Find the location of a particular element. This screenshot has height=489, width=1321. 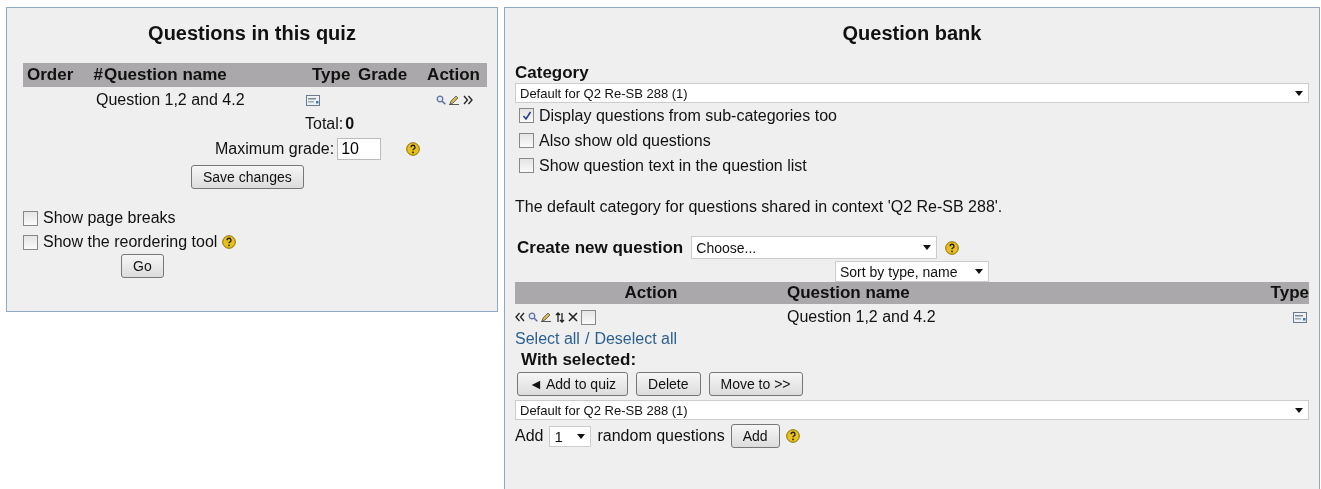

checkbox-label: Show the reordering tool is located at coordinates (130, 242).